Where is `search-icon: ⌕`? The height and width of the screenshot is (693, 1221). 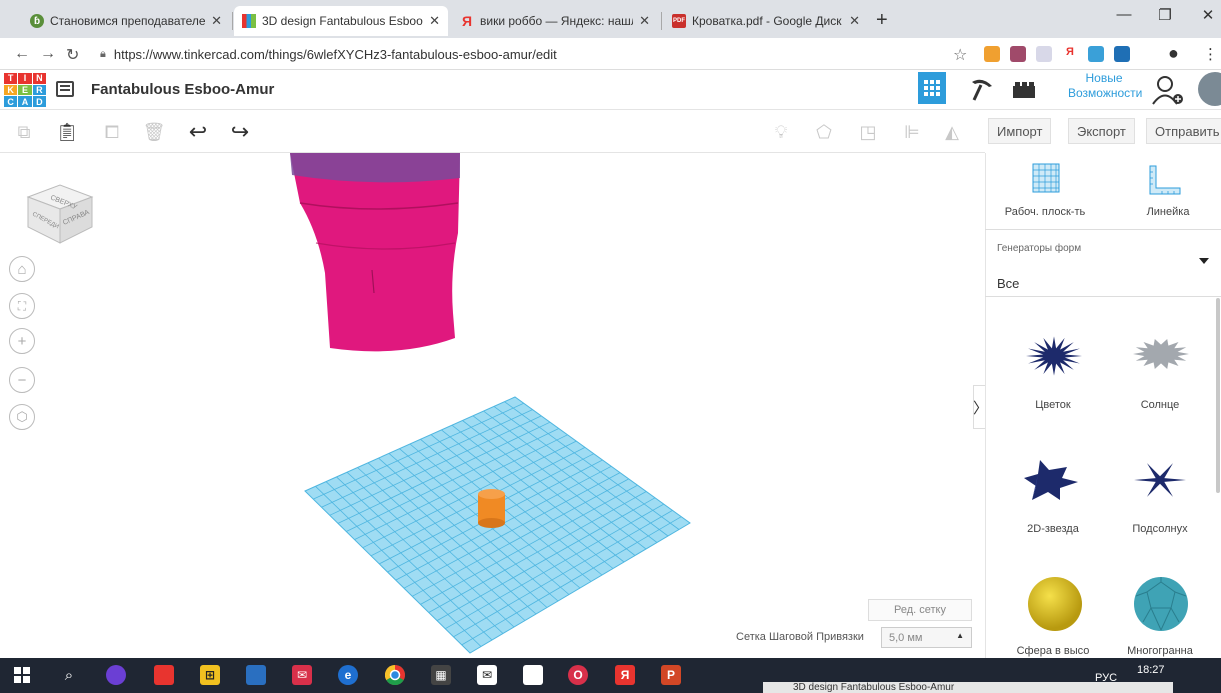
search-icon: ⌕ is located at coordinates (69, 675).